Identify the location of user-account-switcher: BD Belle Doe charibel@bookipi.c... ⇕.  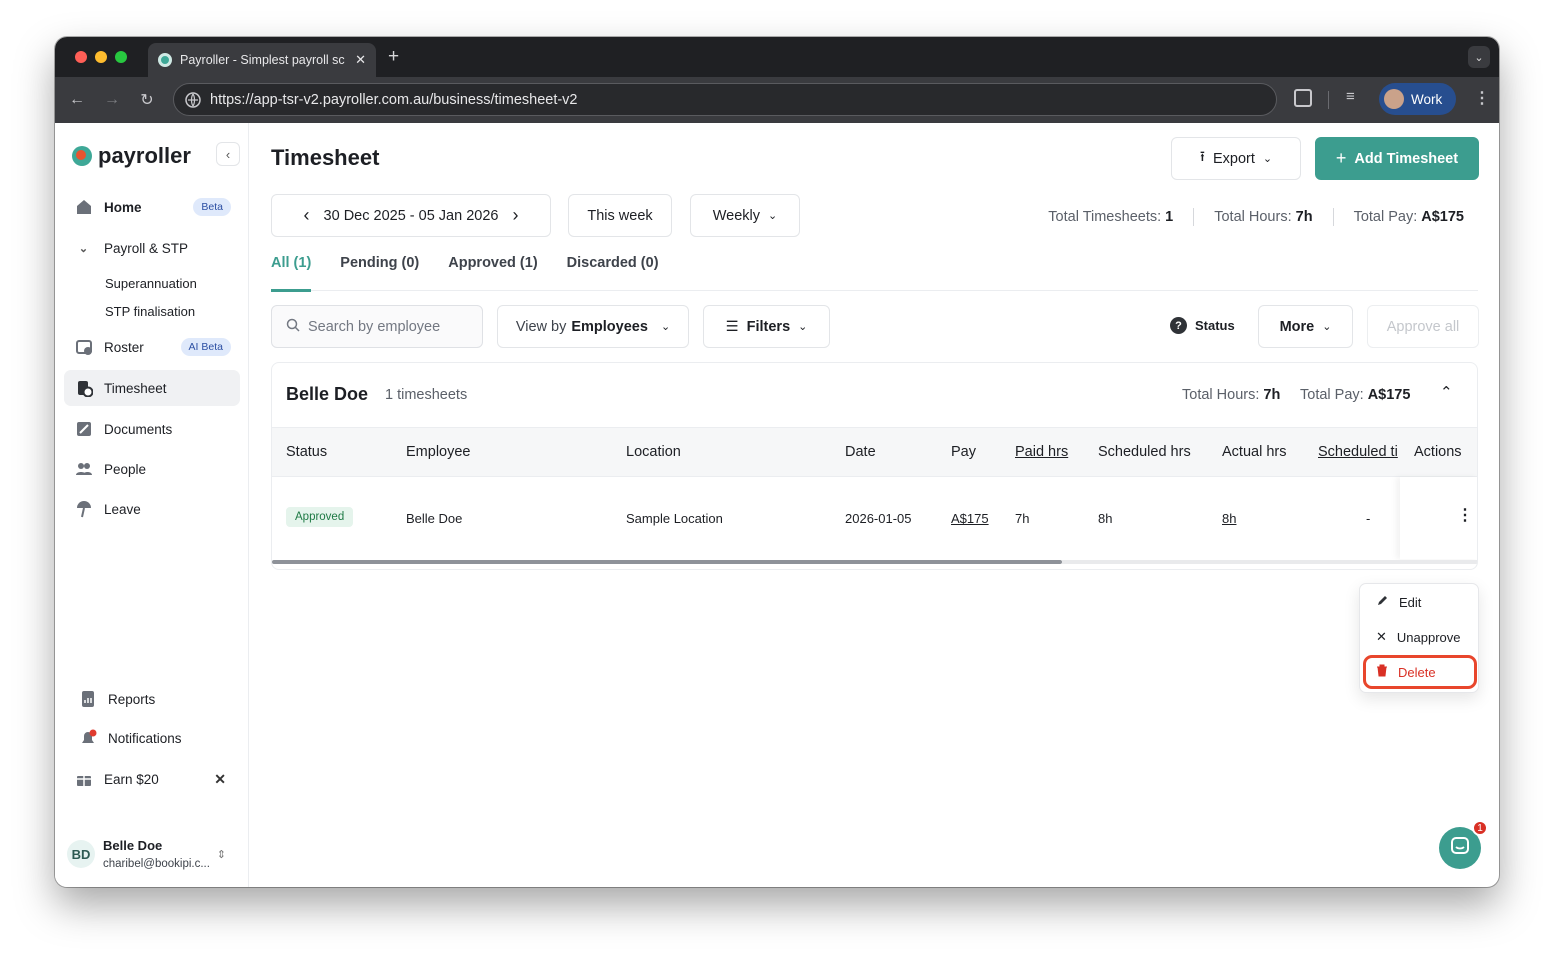
(152, 854).